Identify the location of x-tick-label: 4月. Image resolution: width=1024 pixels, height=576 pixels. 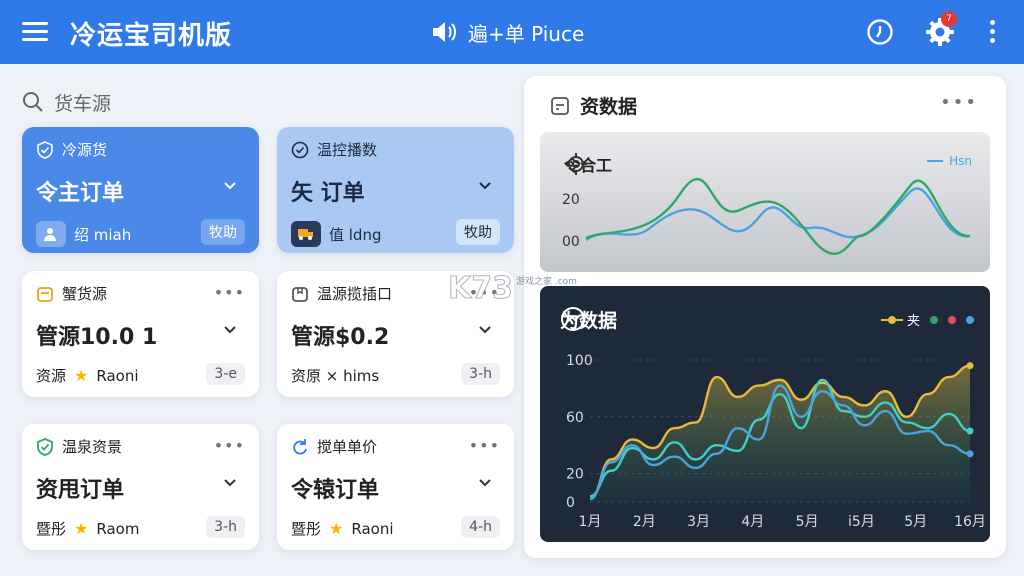
(752, 522).